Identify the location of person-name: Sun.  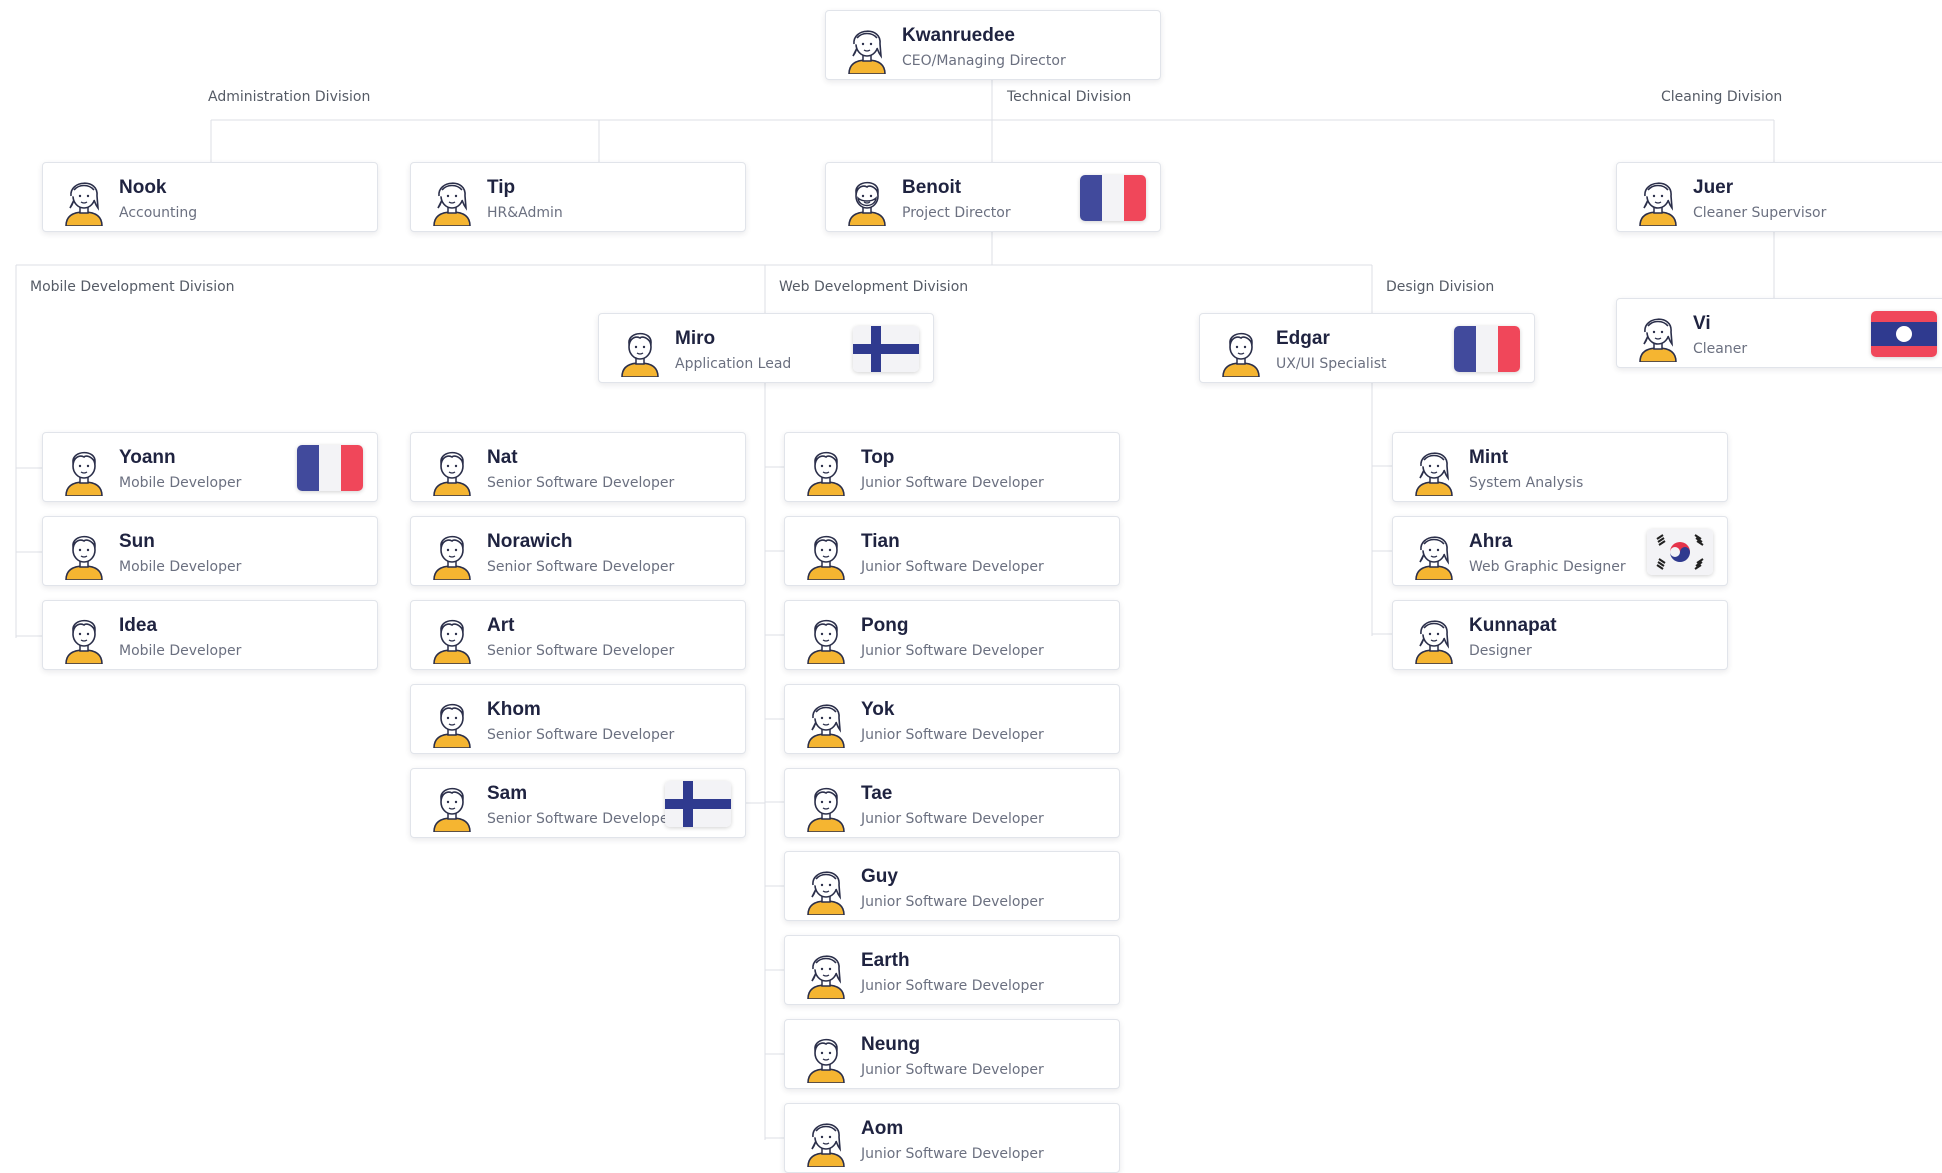
(137, 541).